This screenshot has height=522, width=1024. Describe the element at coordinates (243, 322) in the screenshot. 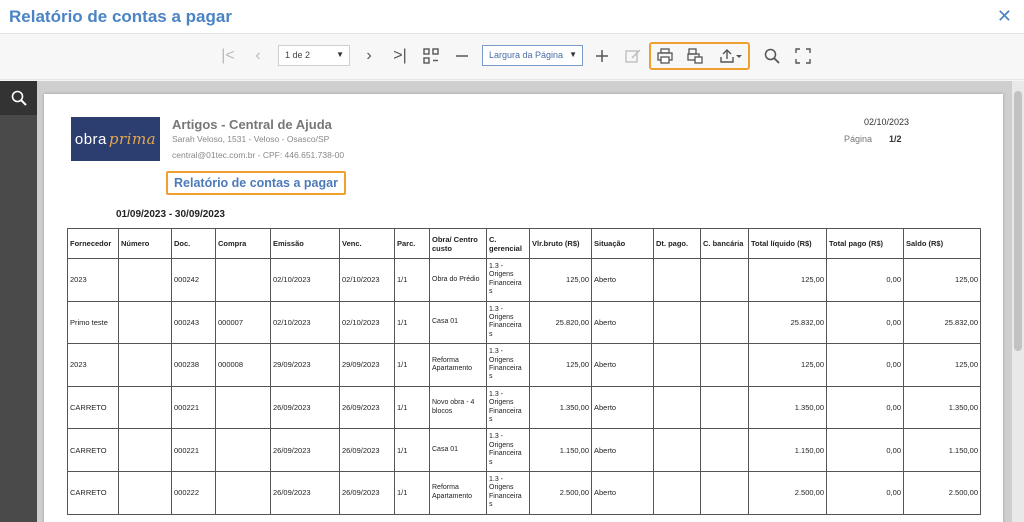

I see `table-cell: 000007` at that location.